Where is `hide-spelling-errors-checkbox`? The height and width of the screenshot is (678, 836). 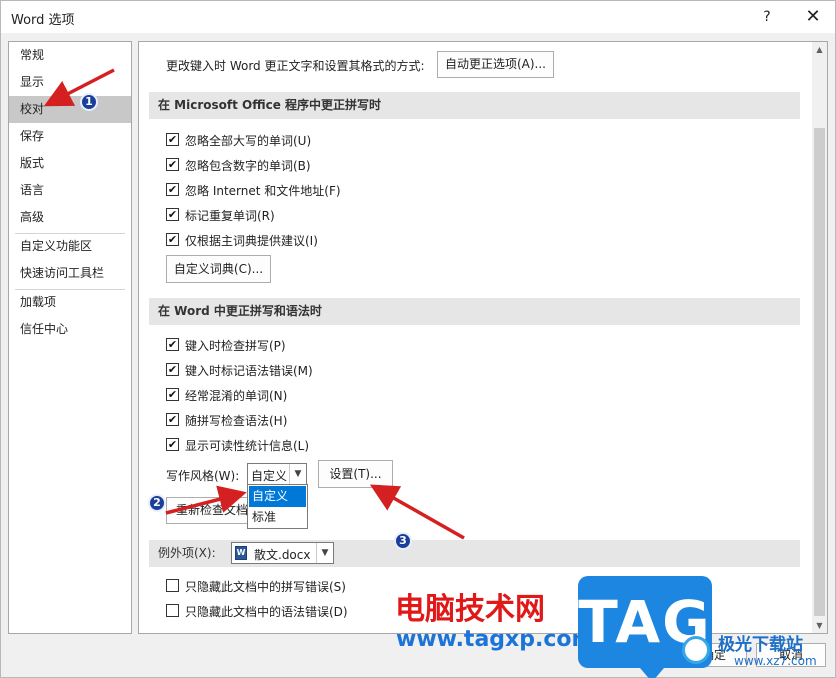 hide-spelling-errors-checkbox is located at coordinates (172, 585).